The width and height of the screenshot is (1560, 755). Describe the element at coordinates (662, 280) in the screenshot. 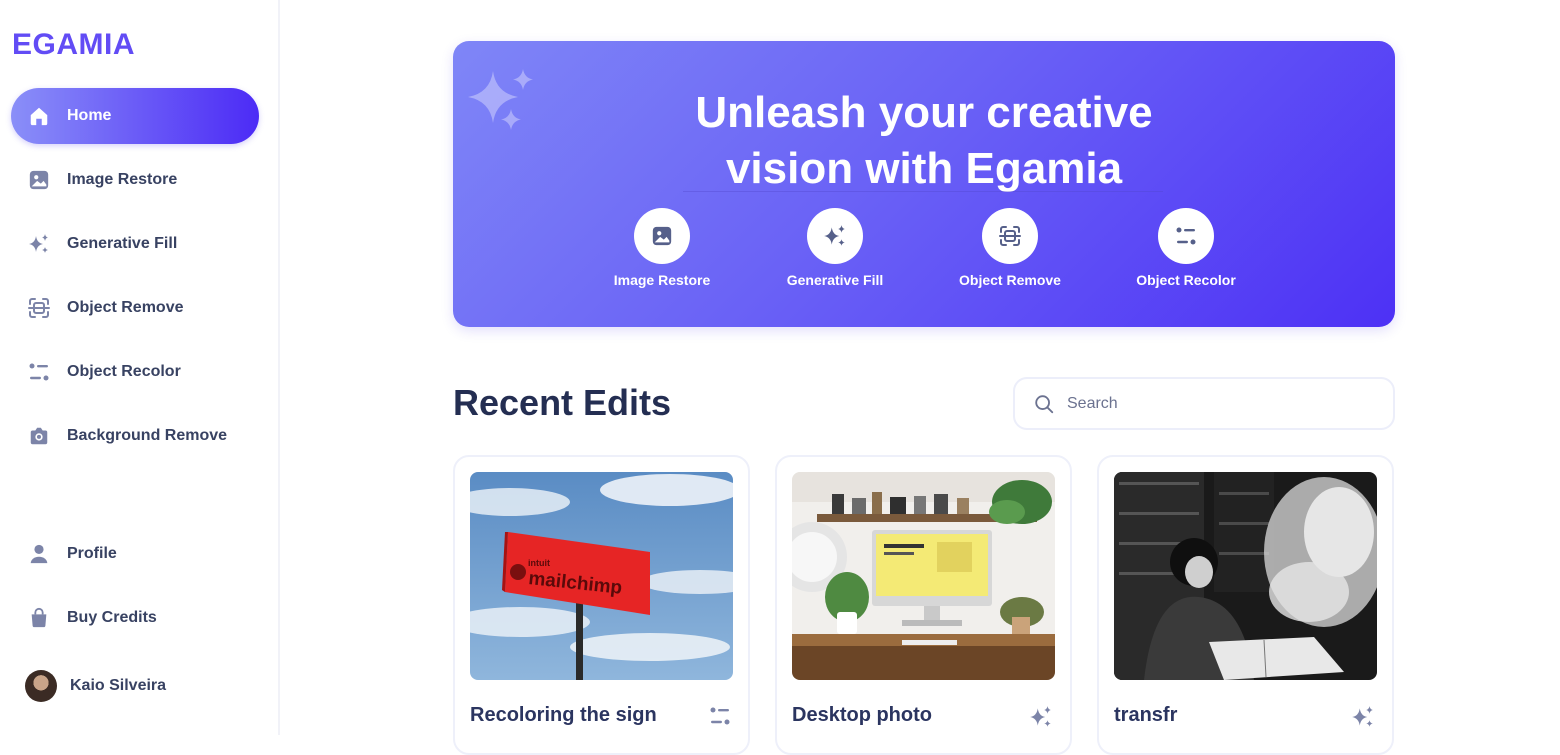

I see `tool-label: Image Restore` at that location.